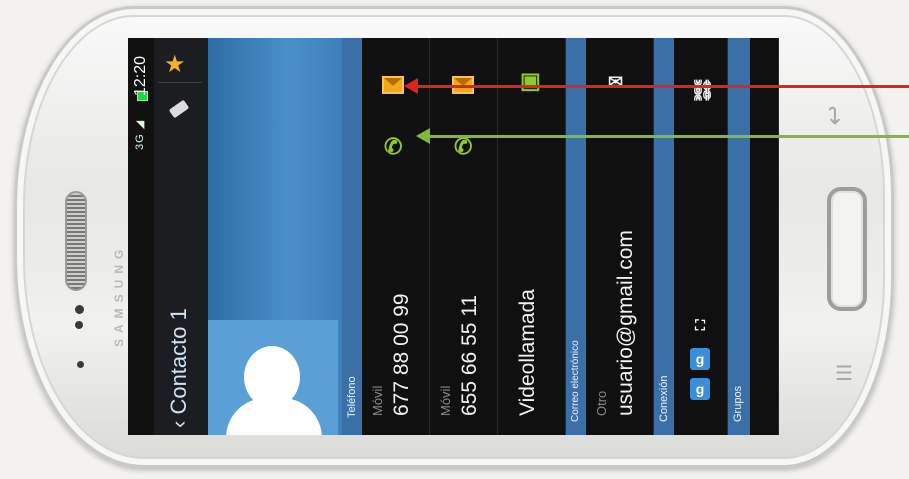 The height and width of the screenshot is (479, 909). What do you see at coordinates (615, 82) in the screenshot?
I see `email-icon: ✉` at bounding box center [615, 82].